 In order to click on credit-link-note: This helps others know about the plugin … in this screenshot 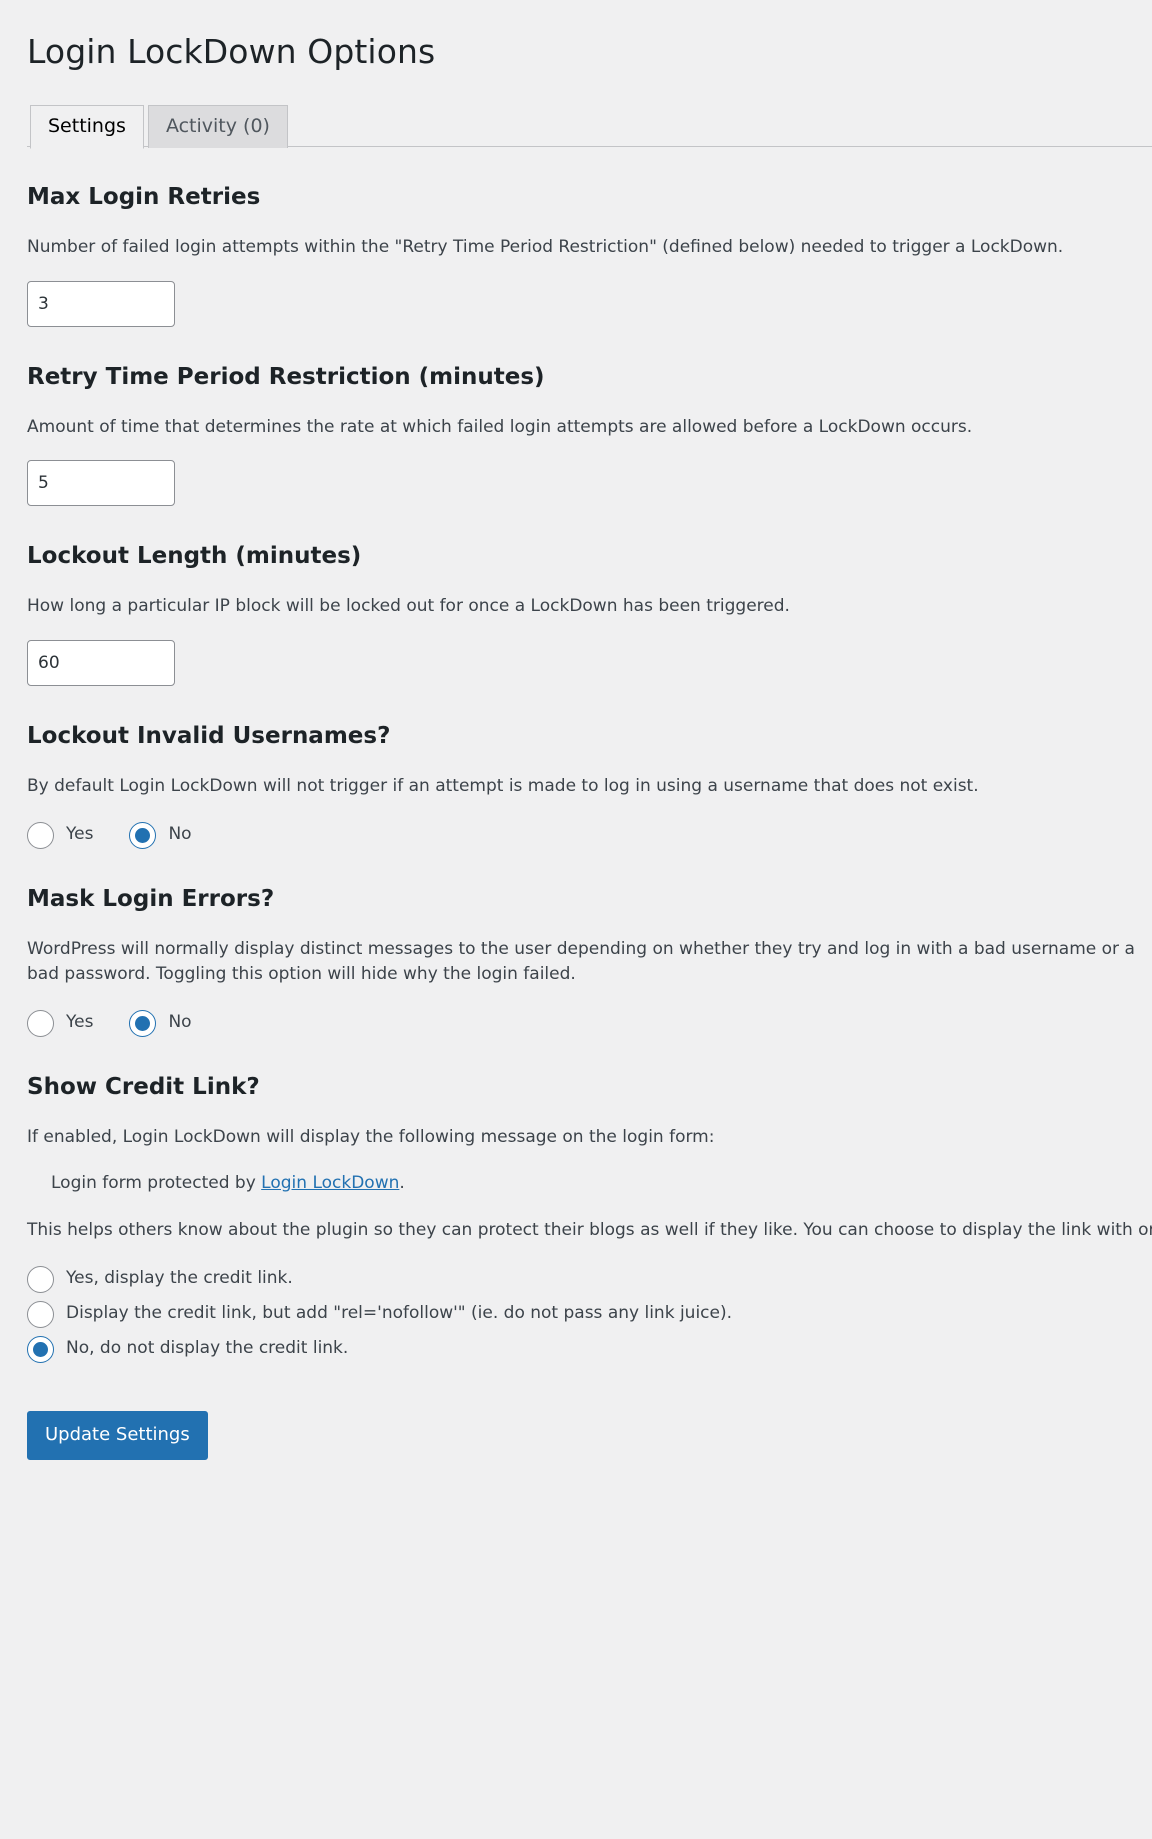, I will do `click(589, 1230)`.